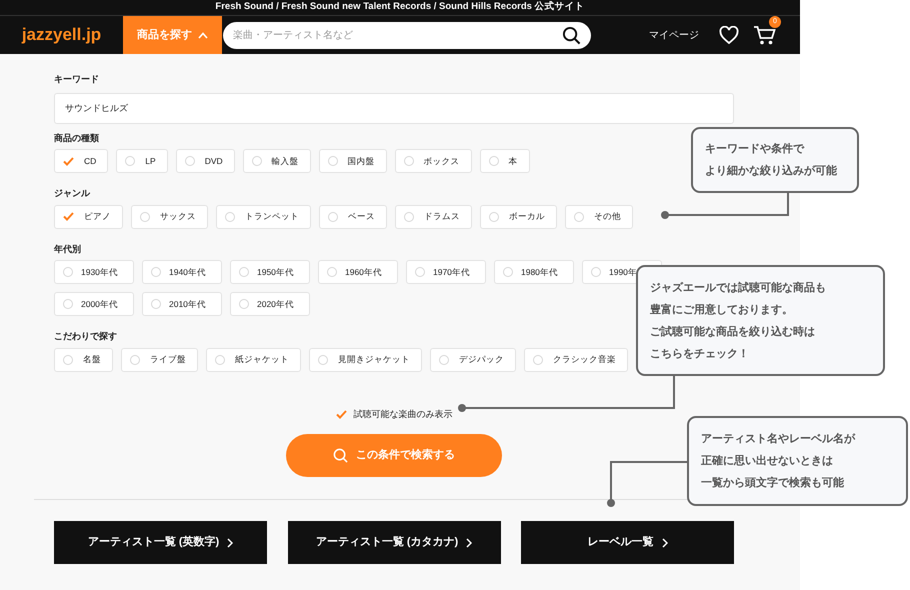 The height and width of the screenshot is (590, 910). I want to click on group-label: こだわりで探す, so click(85, 336).